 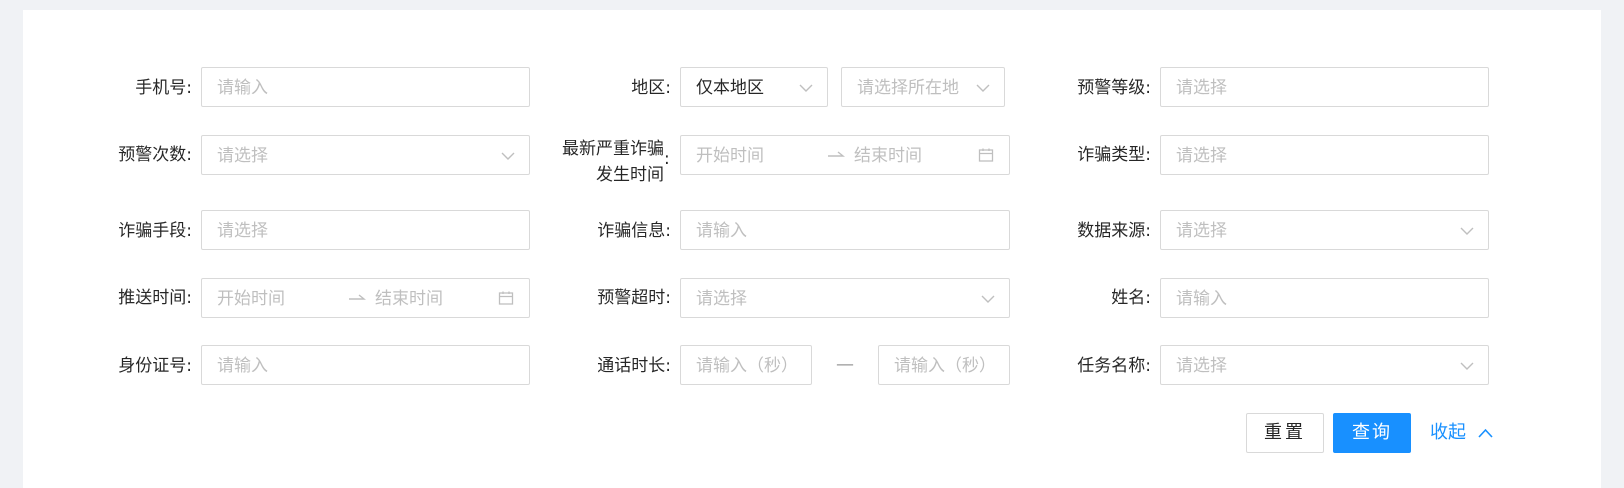 I want to click on fraud-type-placeholder: 请选择, so click(x=1201, y=156).